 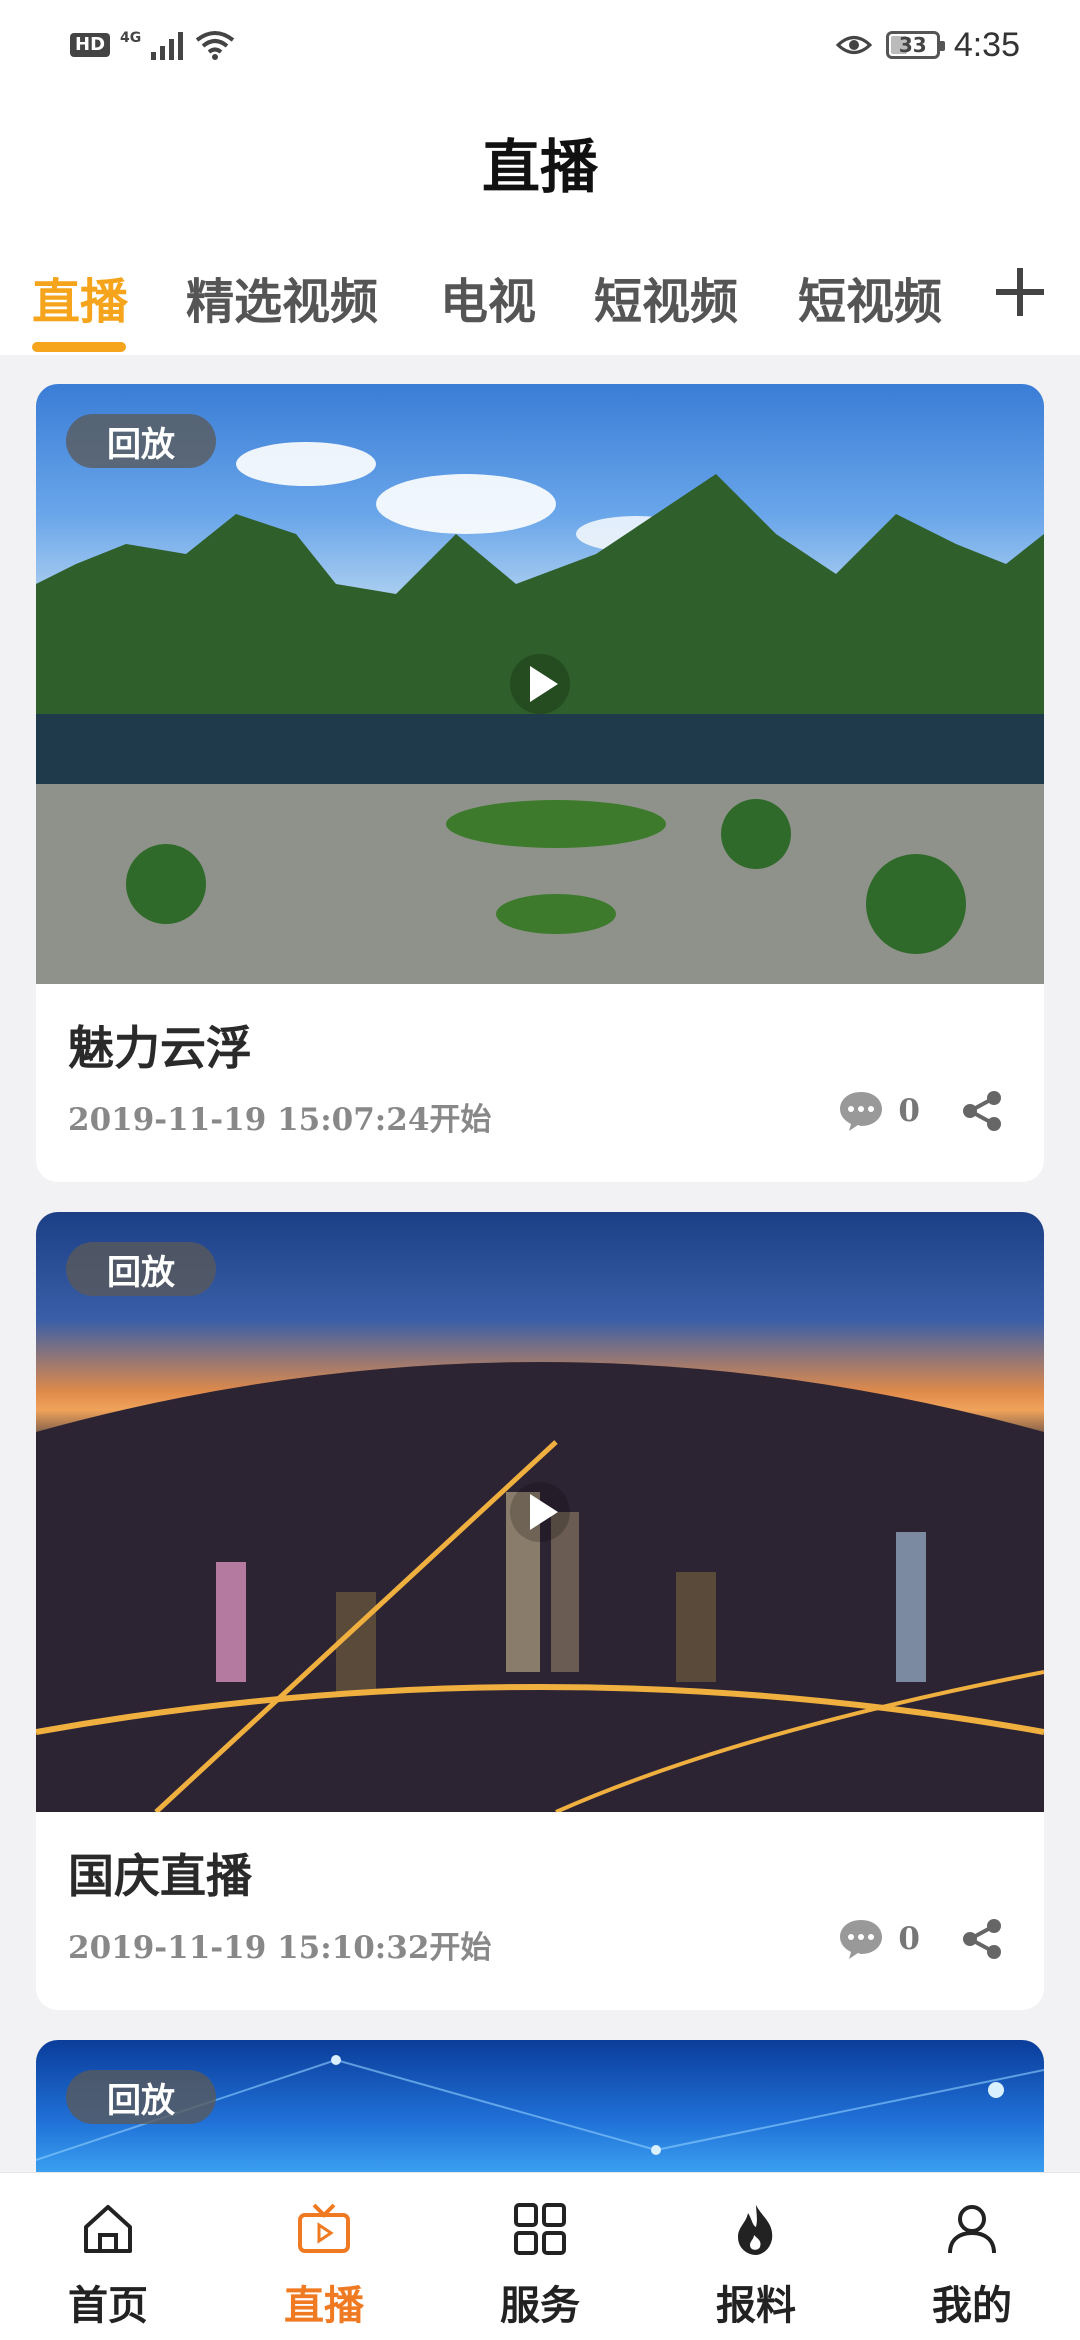 I want to click on status-left: HD 4G, so click(x=152, y=45).